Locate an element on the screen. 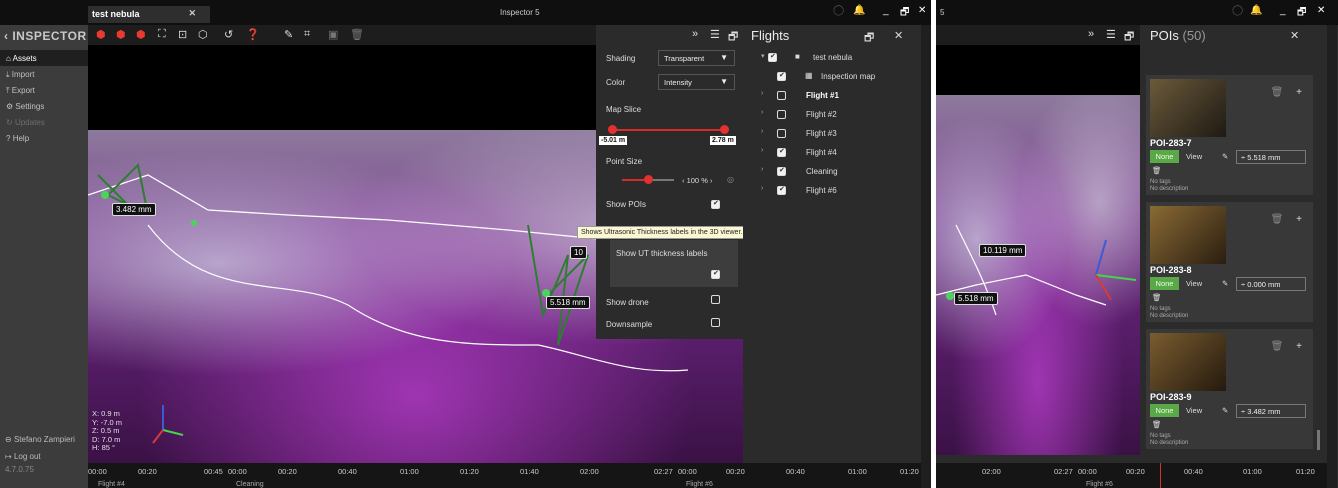  flight-row-3: › Flight #3 is located at coordinates (832, 134).